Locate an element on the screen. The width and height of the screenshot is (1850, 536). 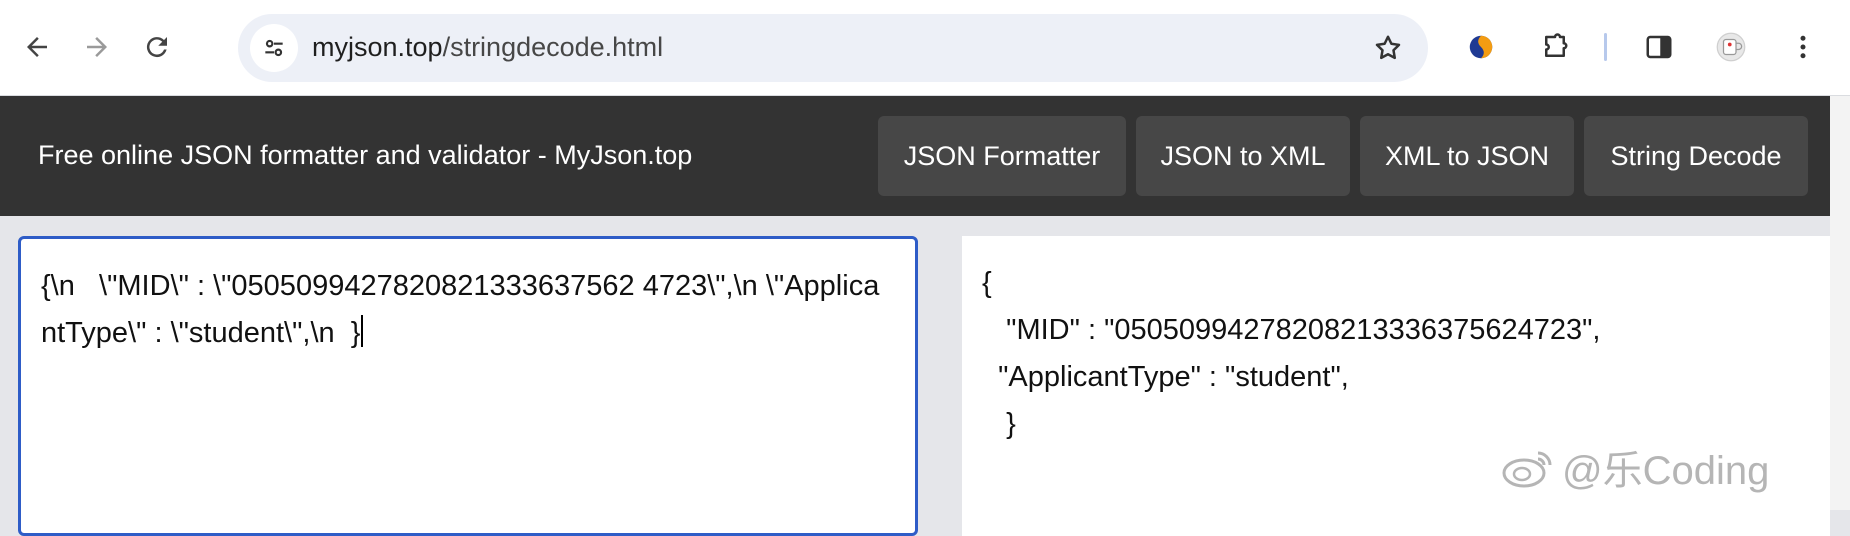
nav-json-formatter: JSON Formatter is located at coordinates (1002, 156).